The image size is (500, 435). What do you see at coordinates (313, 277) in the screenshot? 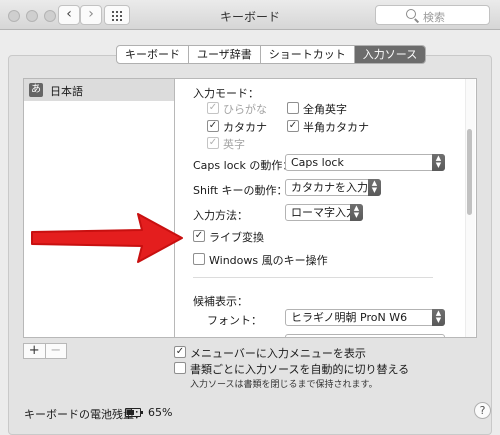
I see `divider` at bounding box center [313, 277].